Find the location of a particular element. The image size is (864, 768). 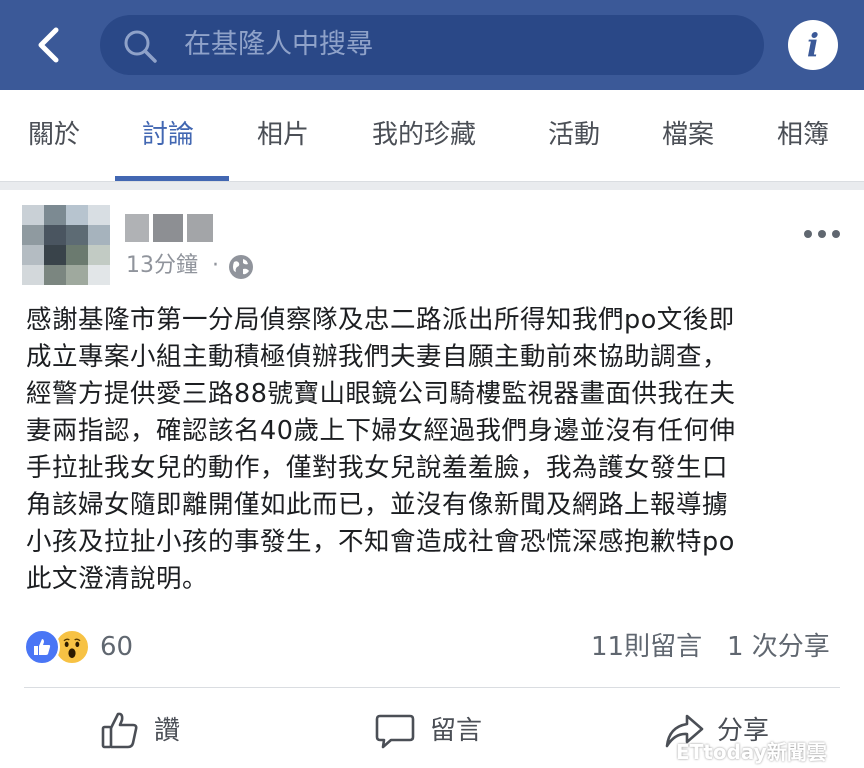

search-icon is located at coordinates (140, 46).